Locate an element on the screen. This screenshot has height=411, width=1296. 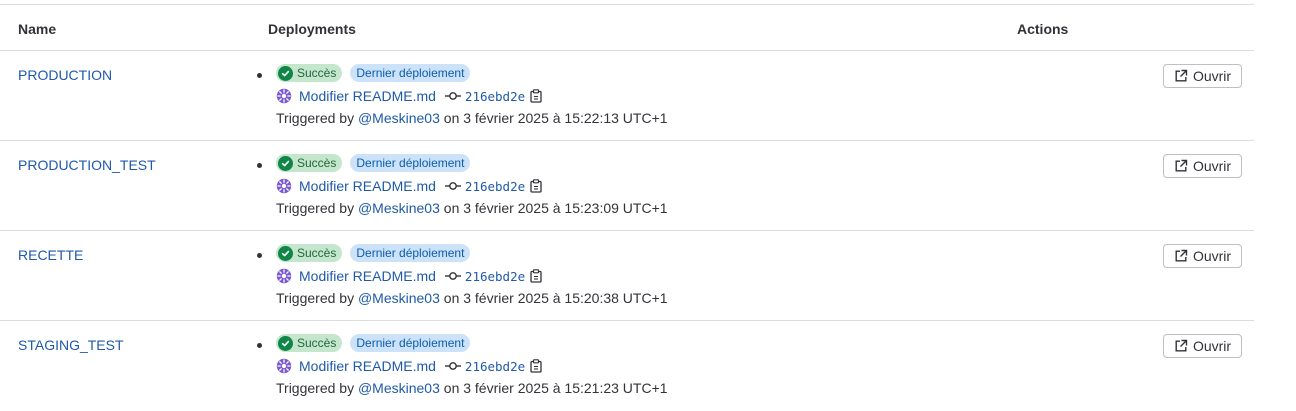
environment-name-link: PRODUCTION is located at coordinates (65, 75).